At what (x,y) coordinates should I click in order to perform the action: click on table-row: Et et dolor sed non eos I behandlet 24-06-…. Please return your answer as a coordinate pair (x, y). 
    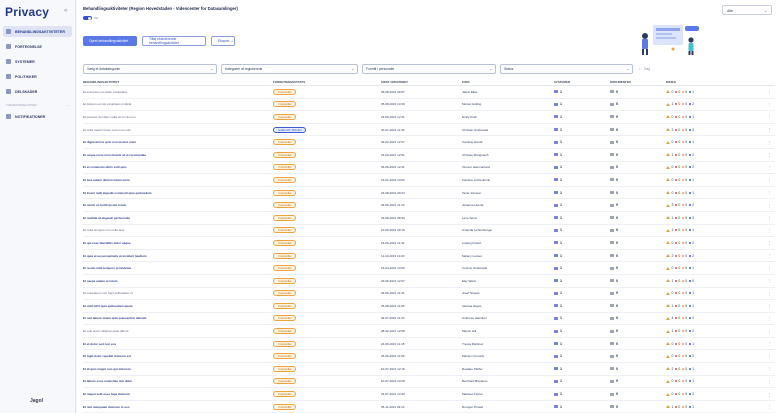
    Looking at the image, I should click on (429, 344).